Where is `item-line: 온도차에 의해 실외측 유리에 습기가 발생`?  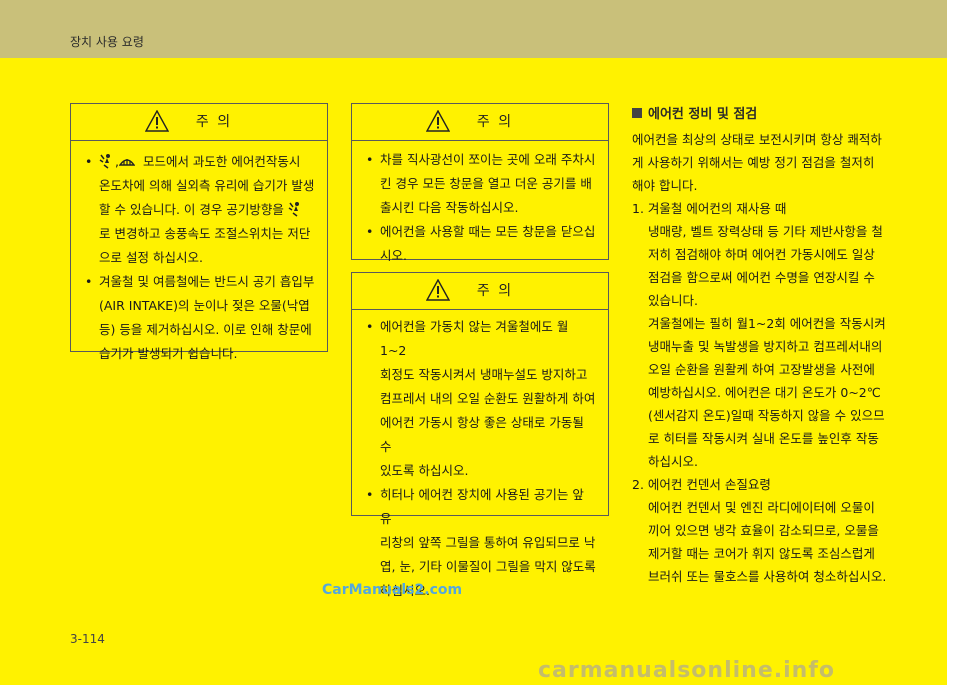 item-line: 온도차에 의해 실외측 유리에 습기가 발생 is located at coordinates (207, 185).